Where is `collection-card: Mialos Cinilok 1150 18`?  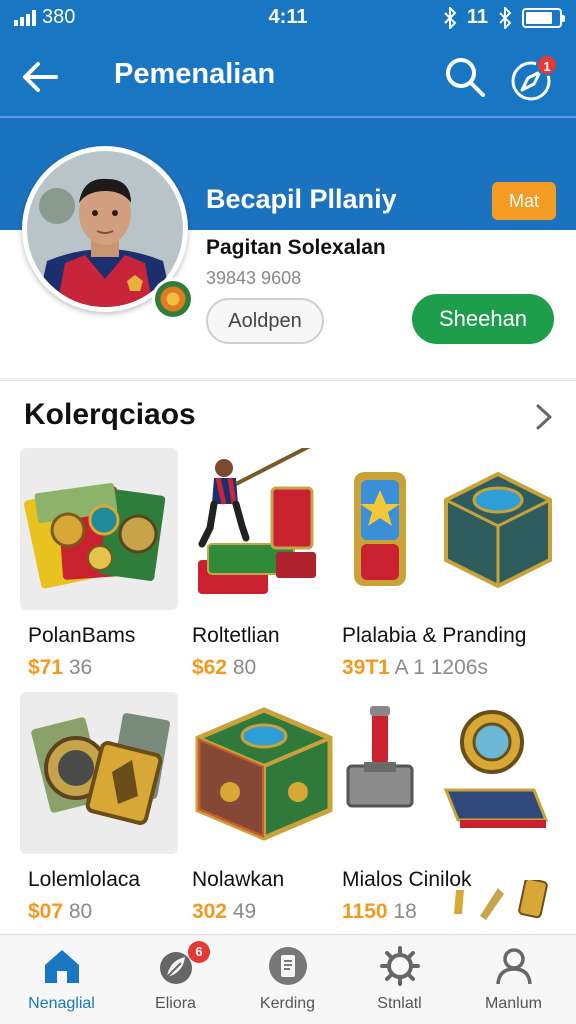 collection-card: Mialos Cinilok 1150 18 is located at coordinates (447, 810).